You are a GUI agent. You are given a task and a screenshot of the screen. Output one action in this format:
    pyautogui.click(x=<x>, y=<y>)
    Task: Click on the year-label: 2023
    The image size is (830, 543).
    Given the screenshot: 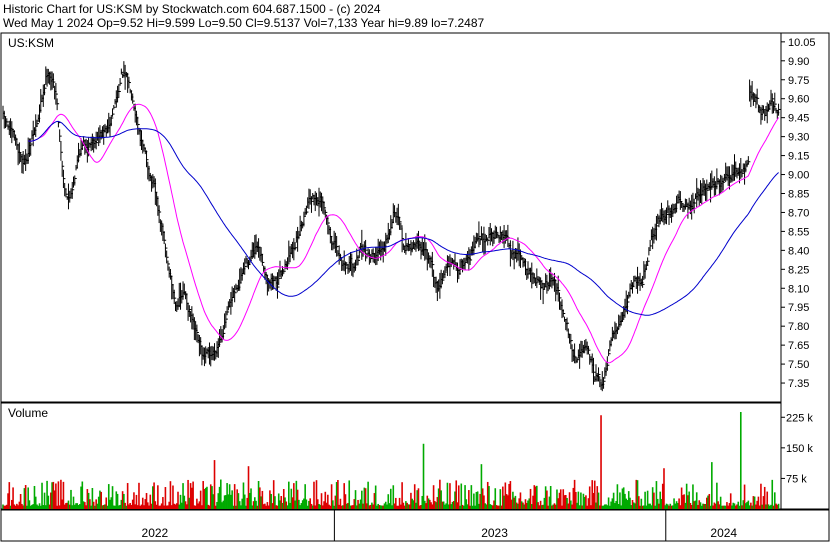 What is the action you would take?
    pyautogui.click(x=494, y=533)
    